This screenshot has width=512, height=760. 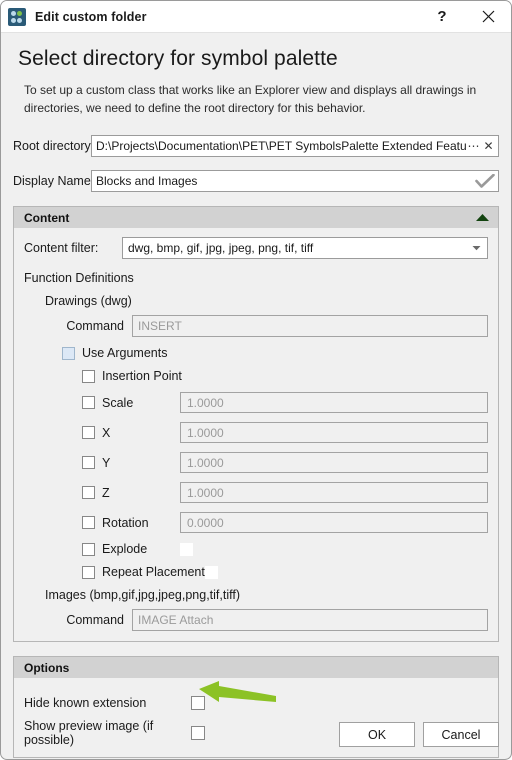 What do you see at coordinates (211, 572) in the screenshot?
I see `repeat-placement-value-checkbox` at bounding box center [211, 572].